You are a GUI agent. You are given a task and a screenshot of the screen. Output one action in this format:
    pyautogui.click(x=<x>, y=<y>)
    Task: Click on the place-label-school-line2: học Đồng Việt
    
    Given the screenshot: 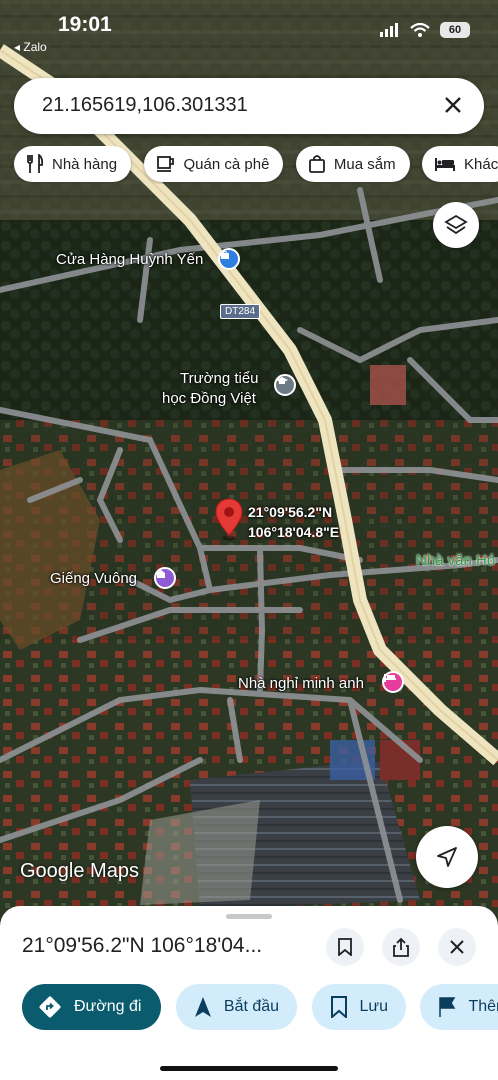 What is the action you would take?
    pyautogui.click(x=209, y=399)
    